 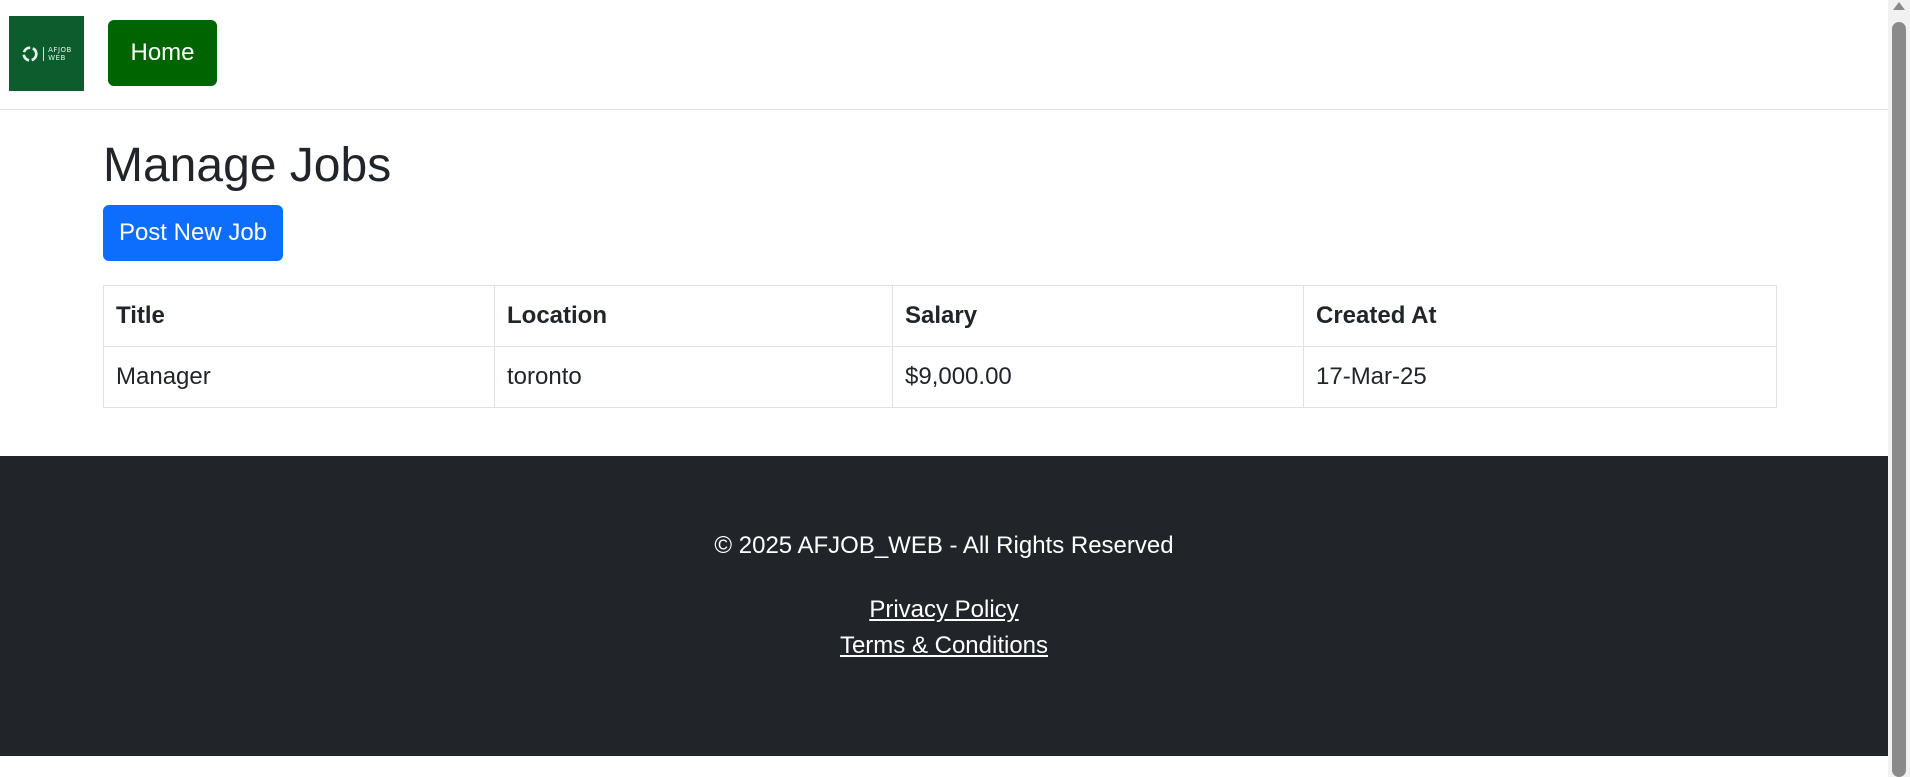 I want to click on logo-text: AFJOB WEB, so click(x=60, y=54).